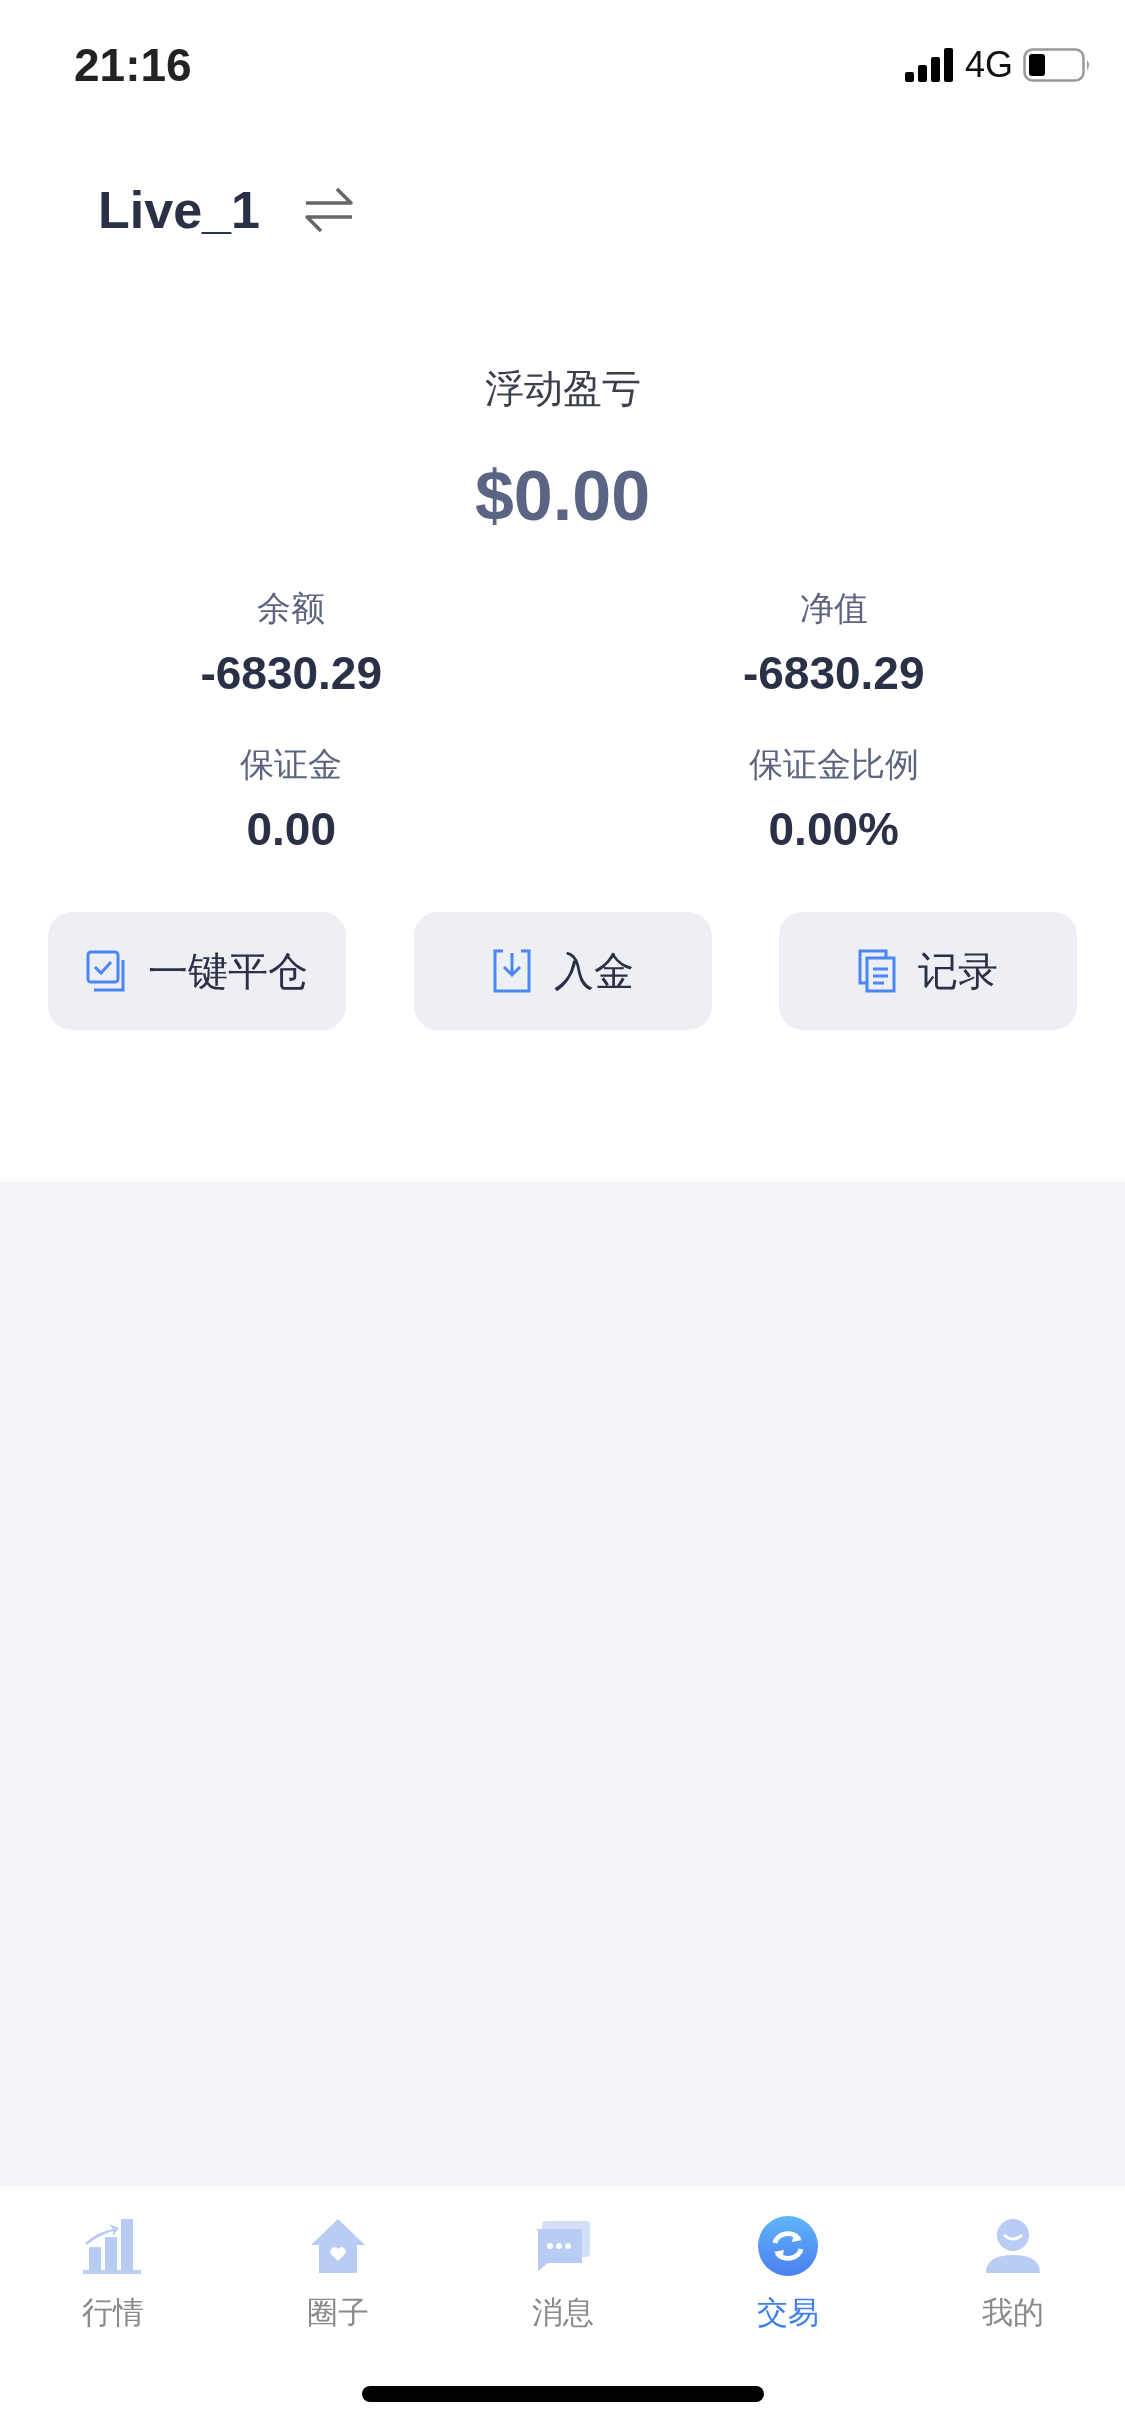  I want to click on tab-item: 我的, so click(1012, 2275).